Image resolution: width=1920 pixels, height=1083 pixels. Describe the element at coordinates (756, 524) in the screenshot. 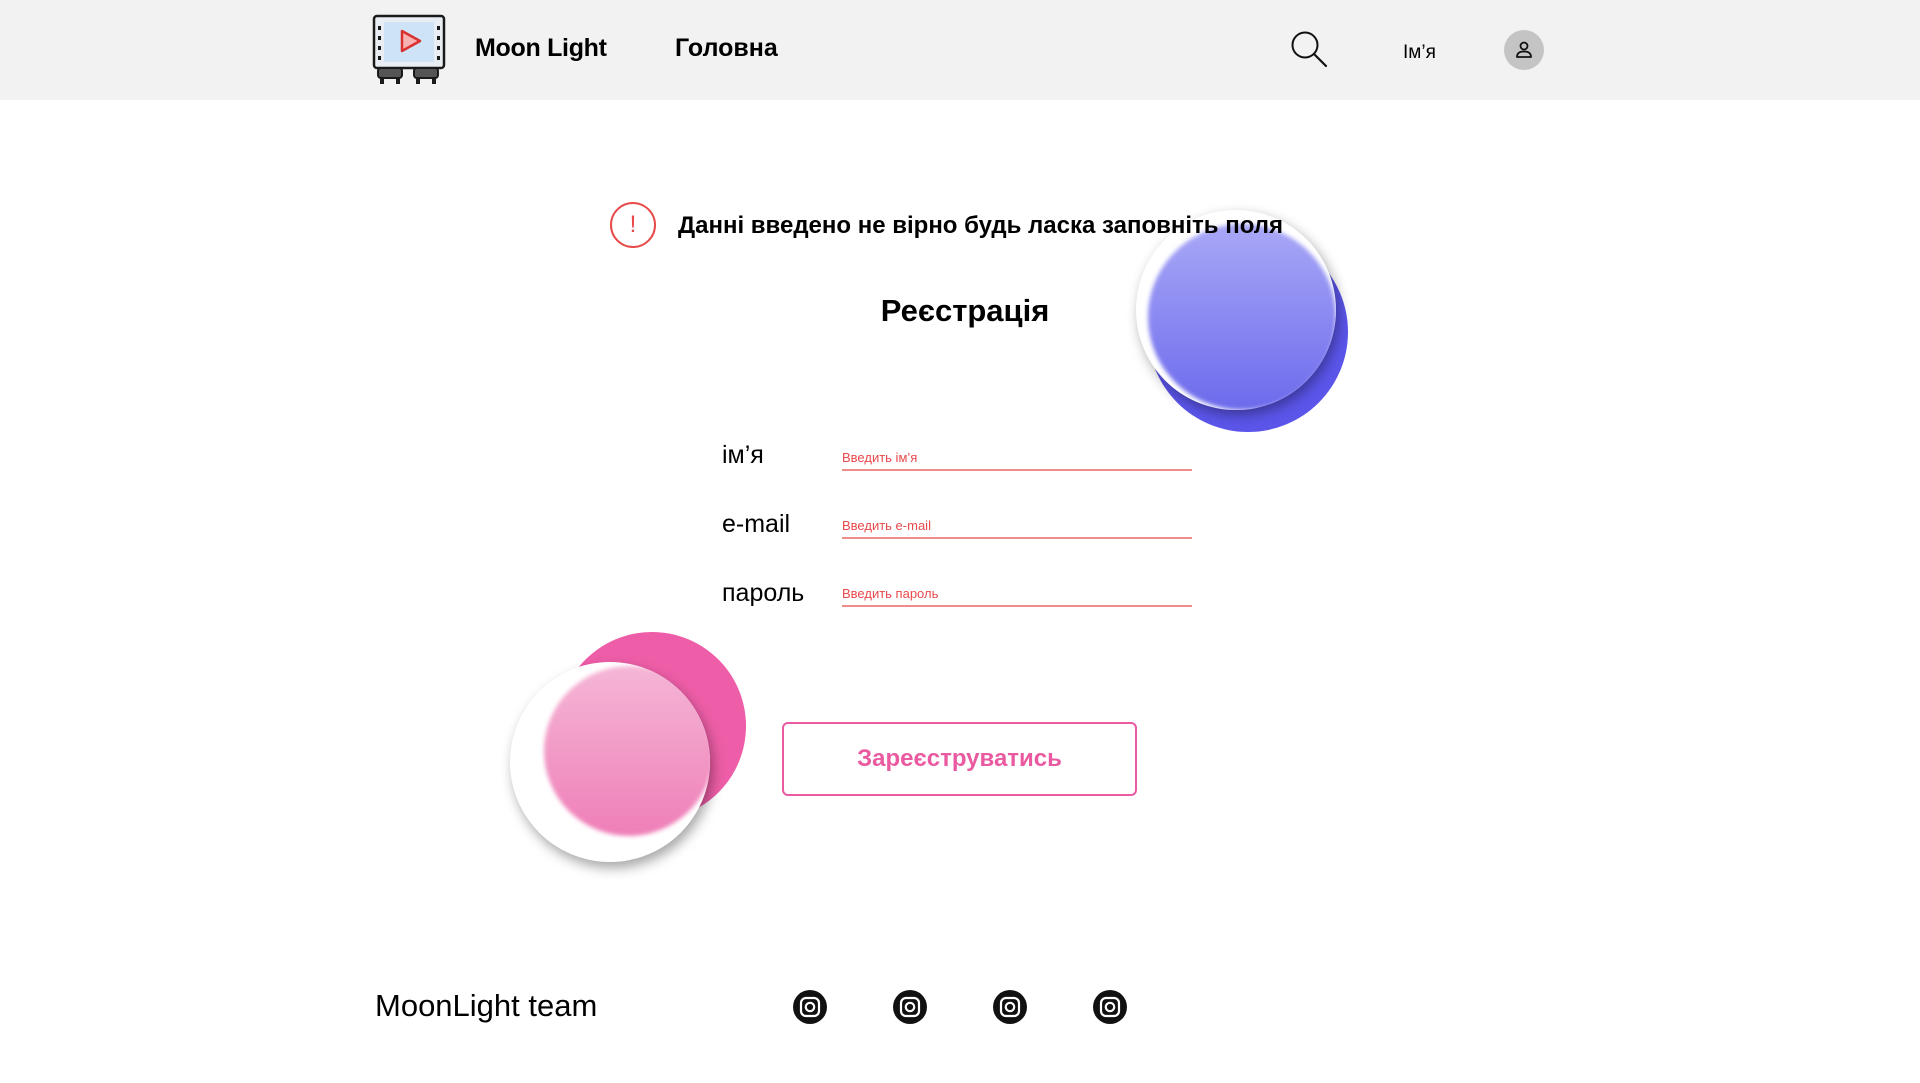

I see `email-label: e-mail` at that location.